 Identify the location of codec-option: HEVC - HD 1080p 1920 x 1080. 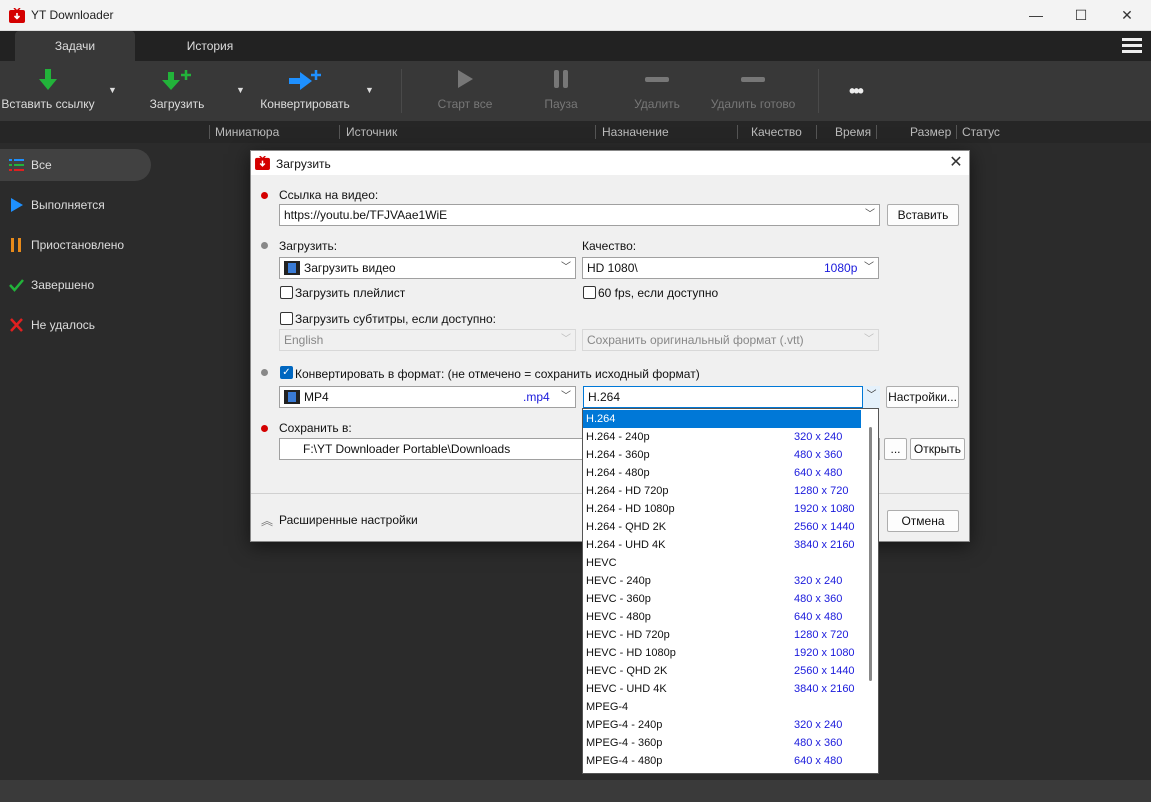
(722, 653).